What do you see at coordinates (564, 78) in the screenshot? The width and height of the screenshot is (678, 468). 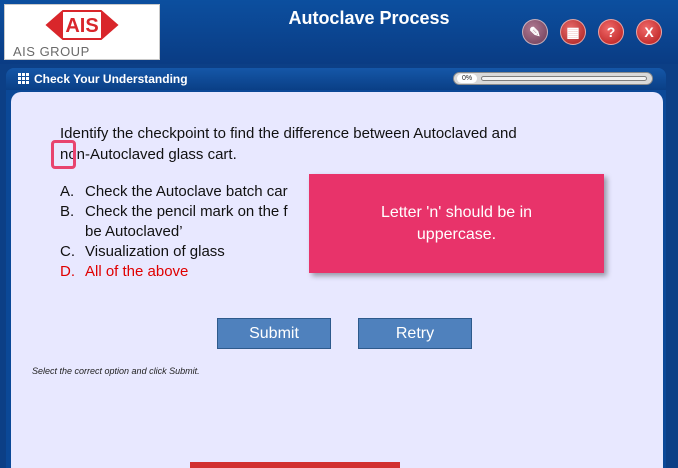 I see `progress-track` at bounding box center [564, 78].